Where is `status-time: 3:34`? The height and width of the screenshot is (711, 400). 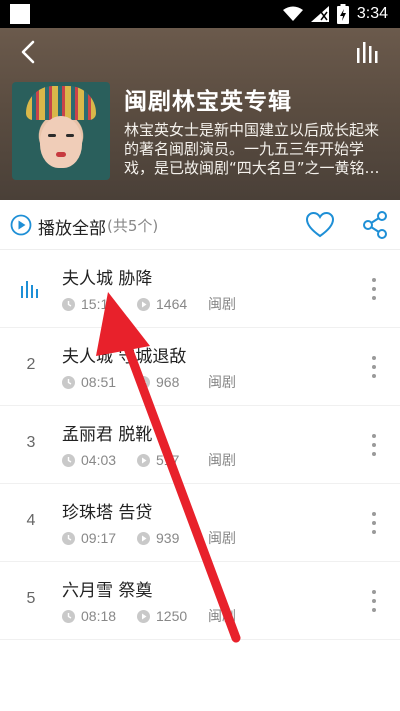
status-time: 3:34 is located at coordinates (372, 13).